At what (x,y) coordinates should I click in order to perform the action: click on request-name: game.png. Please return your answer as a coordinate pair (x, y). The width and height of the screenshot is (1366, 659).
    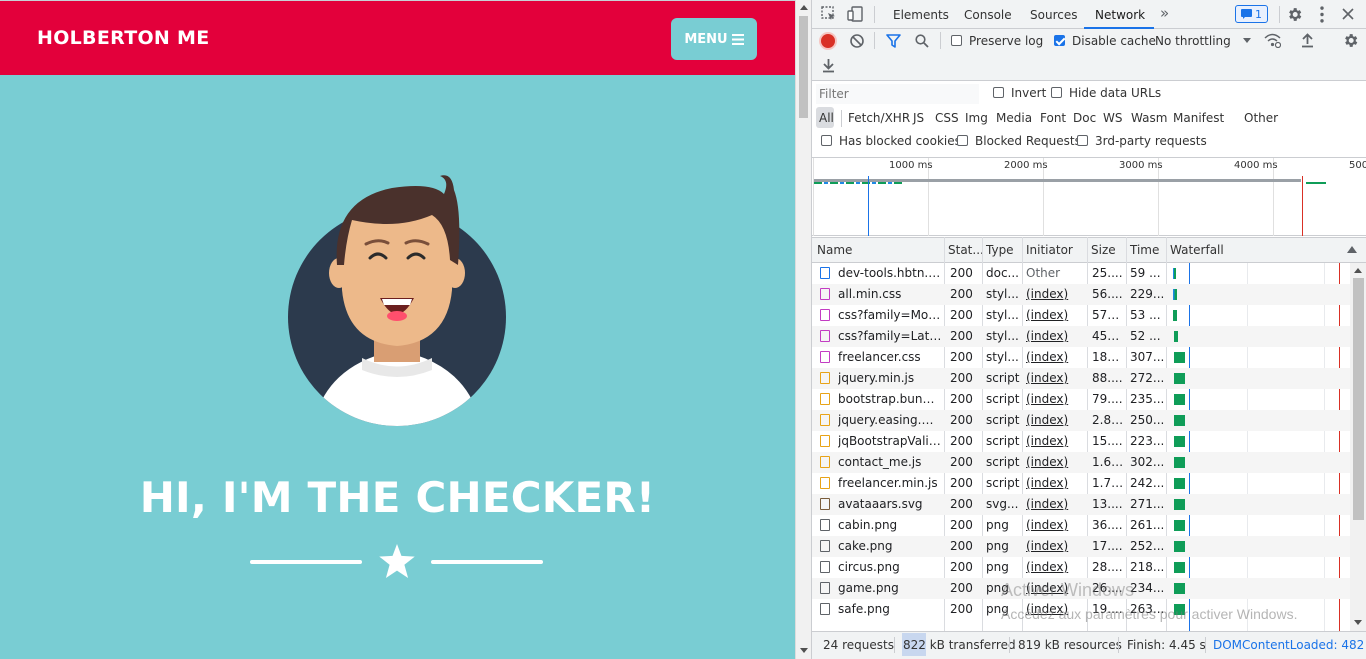
    Looking at the image, I should click on (868, 588).